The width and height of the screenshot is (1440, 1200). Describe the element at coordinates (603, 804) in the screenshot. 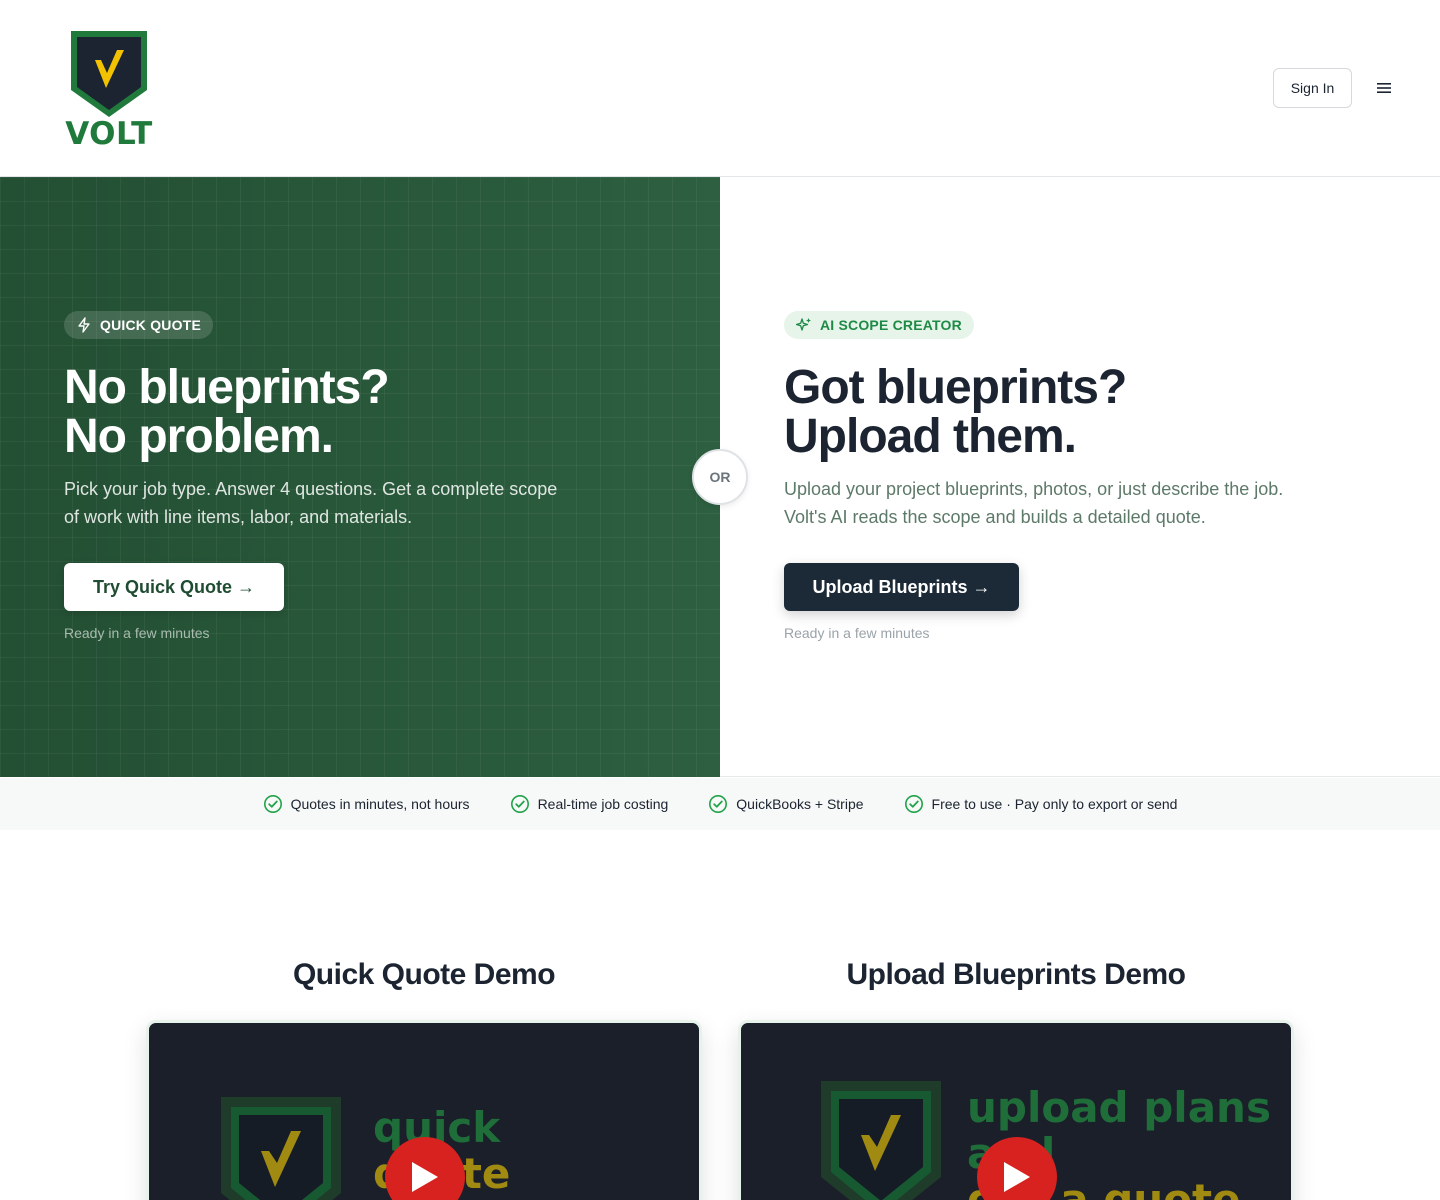

I see `feature-label: Real-time job costing` at that location.